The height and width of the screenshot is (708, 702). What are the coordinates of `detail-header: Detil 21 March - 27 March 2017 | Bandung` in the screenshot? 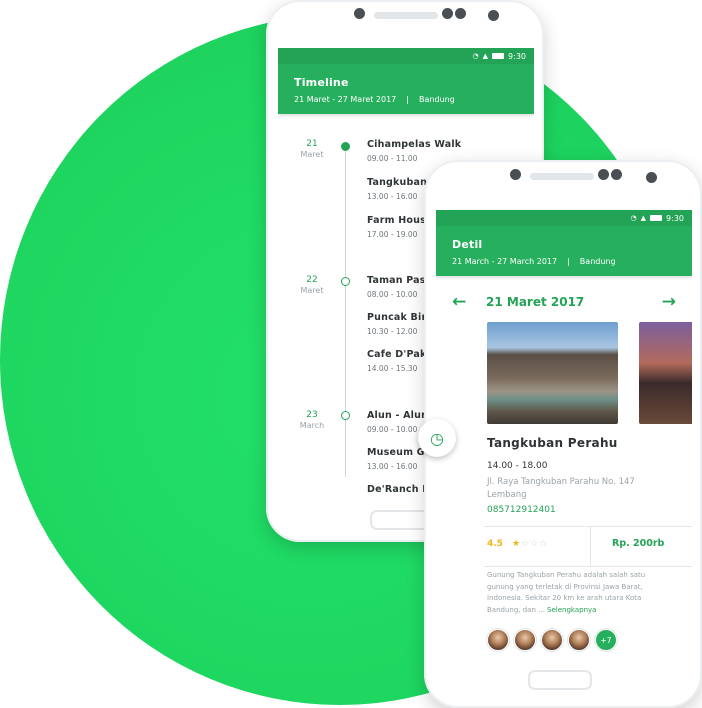 It's located at (564, 251).